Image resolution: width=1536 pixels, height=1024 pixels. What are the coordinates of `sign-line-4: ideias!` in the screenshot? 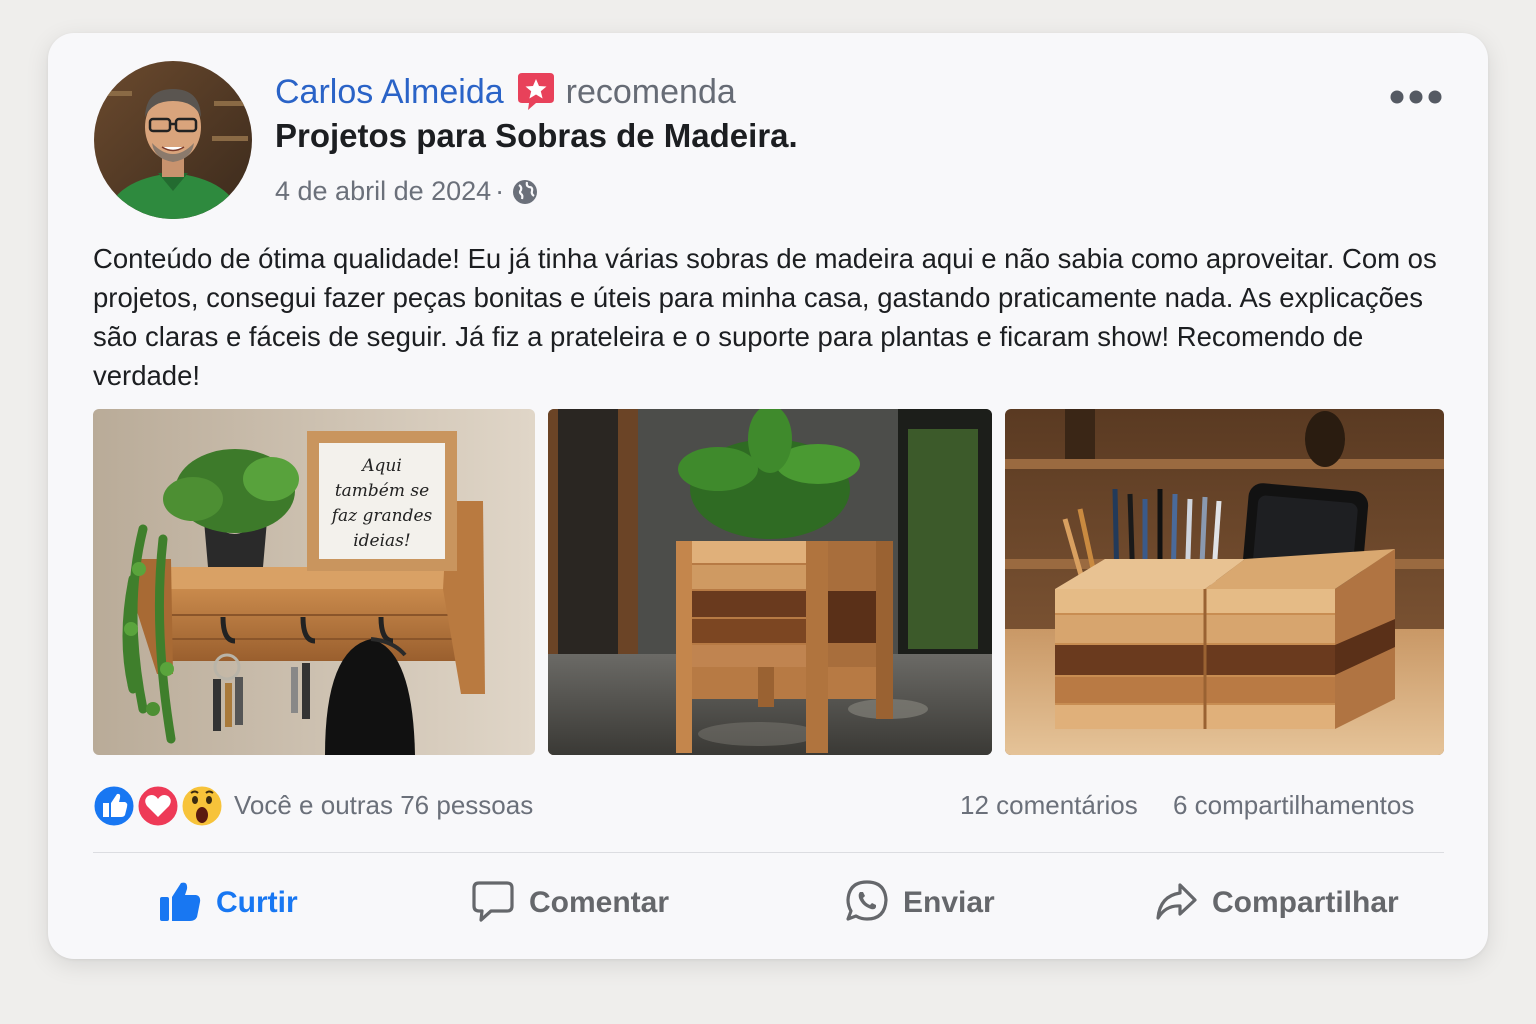 It's located at (382, 541).